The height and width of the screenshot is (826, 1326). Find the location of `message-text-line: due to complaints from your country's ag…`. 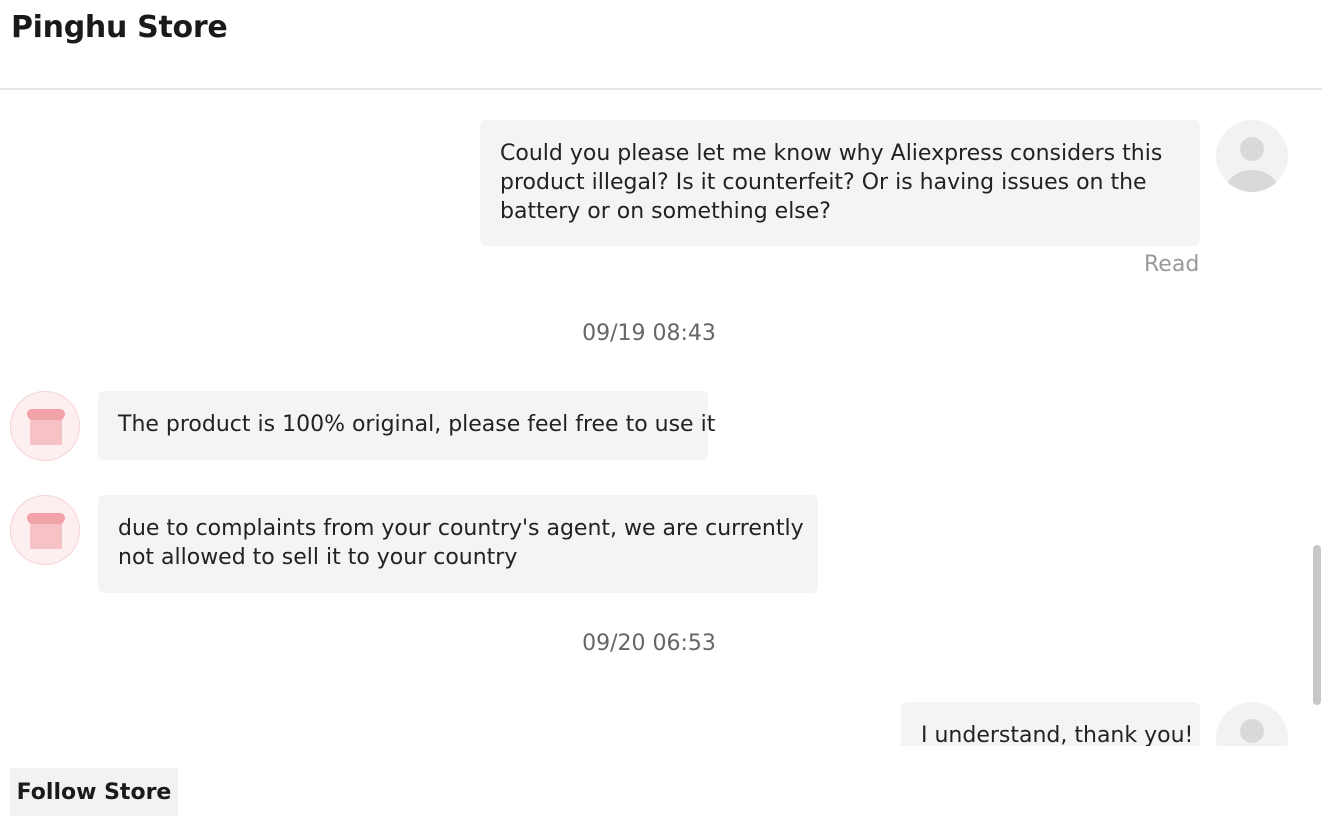

message-text-line: due to complaints from your country's ag… is located at coordinates (461, 528).